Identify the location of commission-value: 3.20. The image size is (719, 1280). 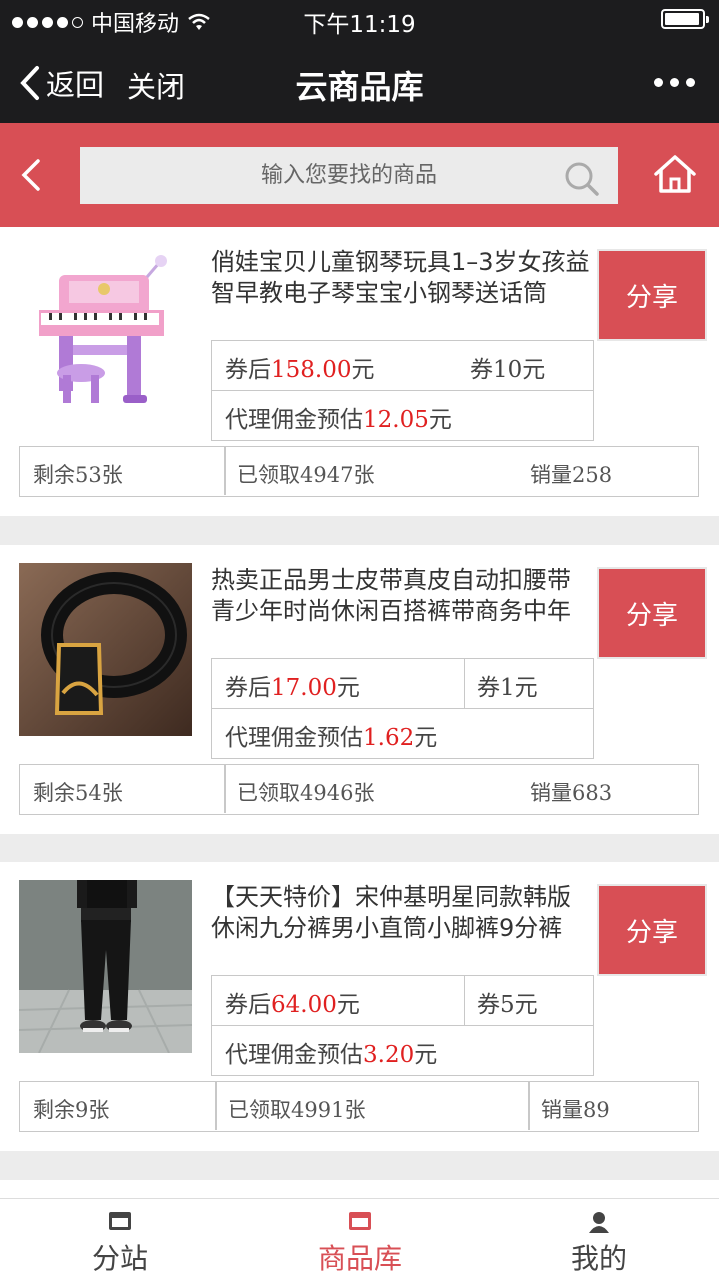
(389, 1055).